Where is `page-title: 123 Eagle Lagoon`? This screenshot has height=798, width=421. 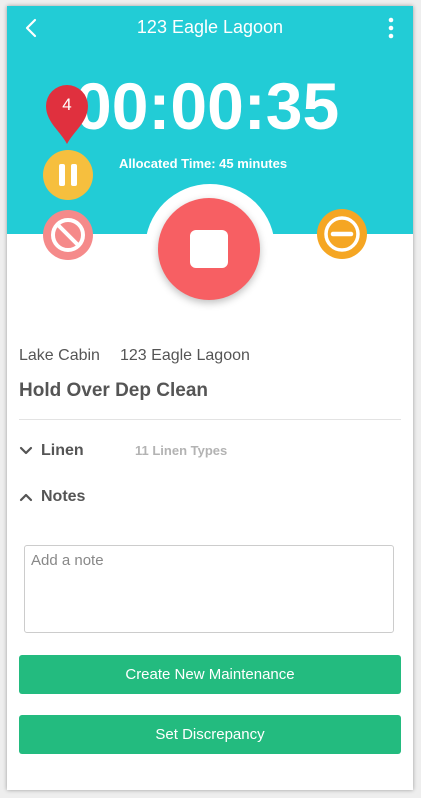
page-title: 123 Eagle Lagoon is located at coordinates (210, 27).